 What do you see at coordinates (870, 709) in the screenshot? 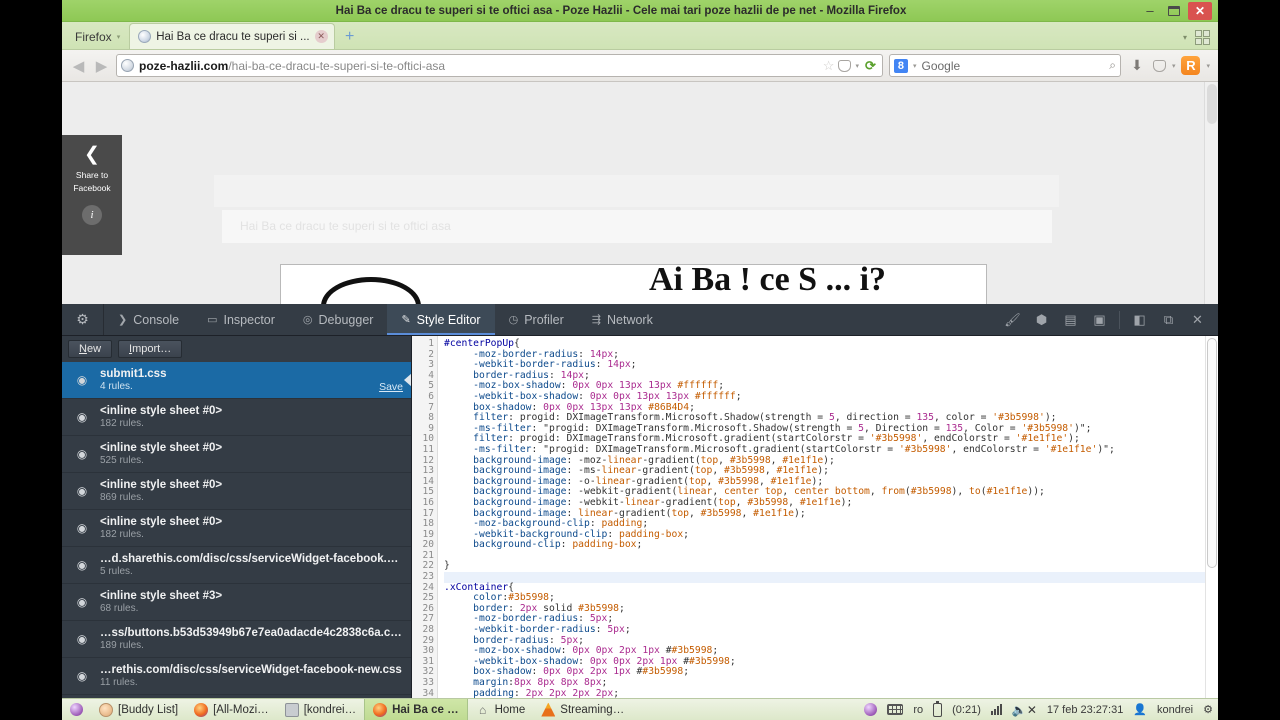
I see `tray-notification-icon` at bounding box center [870, 709].